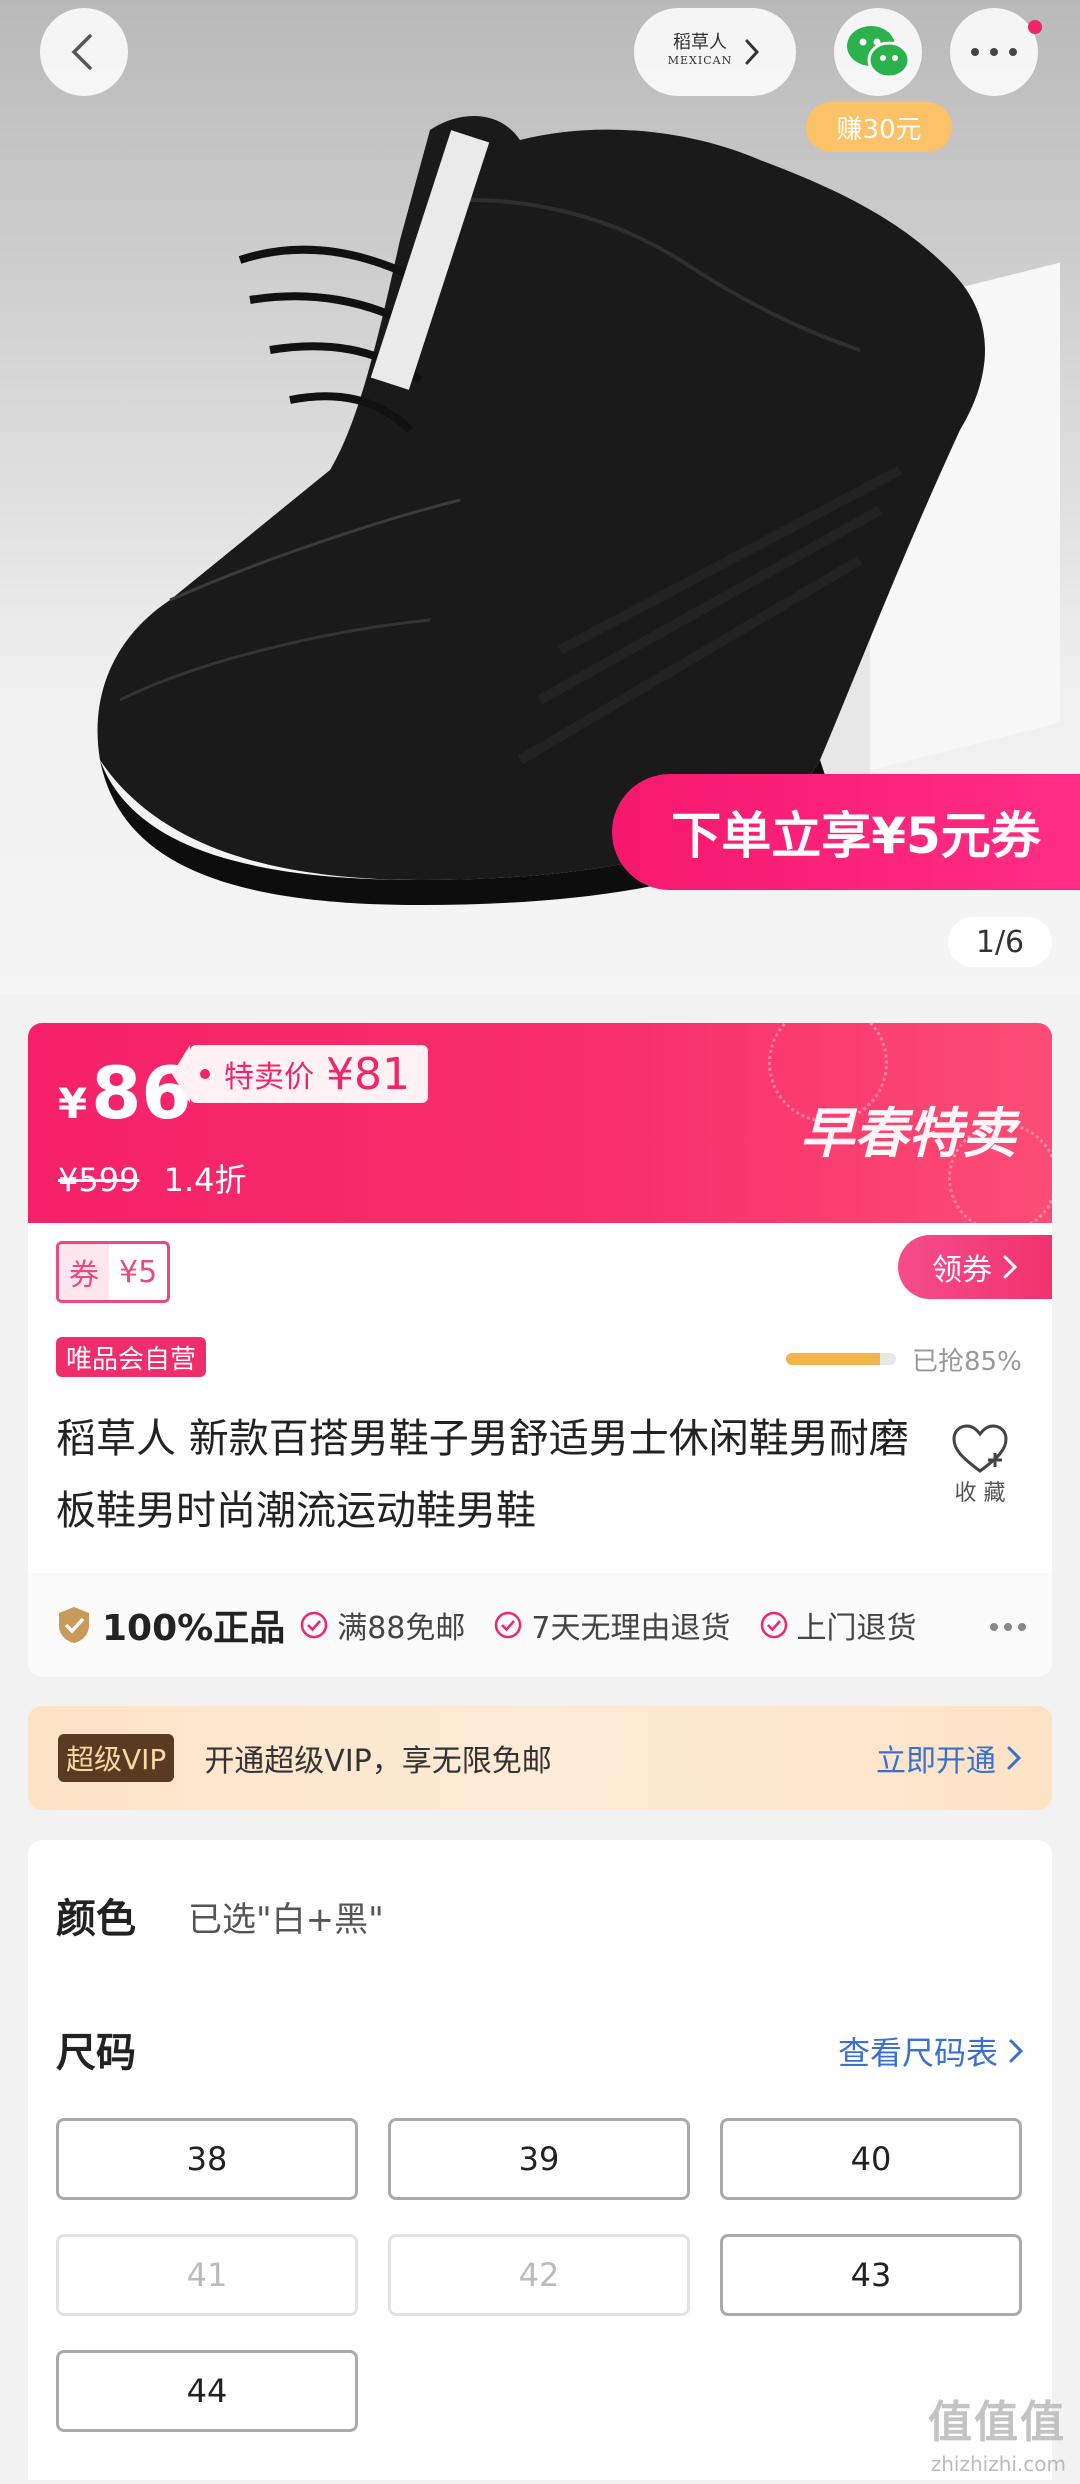 This screenshot has width=1080, height=2484. What do you see at coordinates (1035, 27) in the screenshot?
I see `notification-dot` at bounding box center [1035, 27].